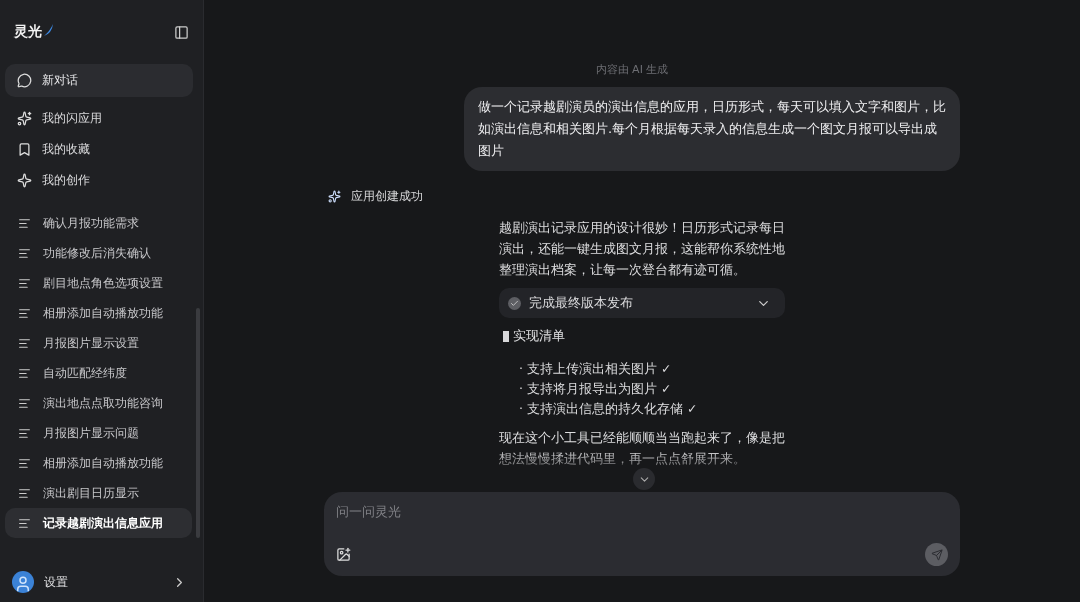 Image resolution: width=1080 pixels, height=602 pixels. What do you see at coordinates (181, 32) in the screenshot?
I see `sidebar-toggle-icon` at bounding box center [181, 32].